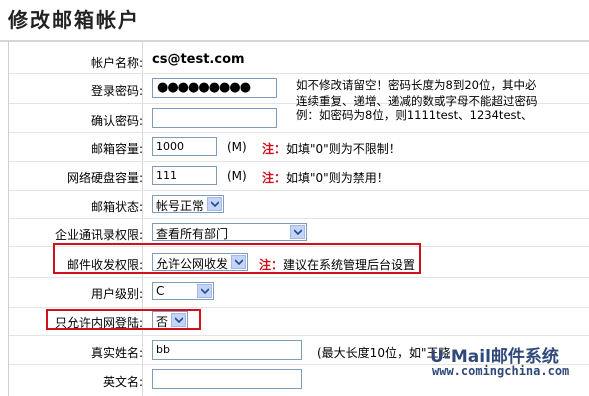 The width and height of the screenshot is (589, 396). What do you see at coordinates (237, 176) in the screenshot?
I see `disk-quota-unit: (M)` at bounding box center [237, 176].